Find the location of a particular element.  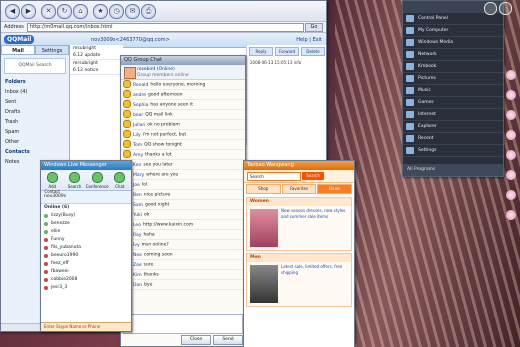

folder-other: Other is located at coordinates (35, 142).